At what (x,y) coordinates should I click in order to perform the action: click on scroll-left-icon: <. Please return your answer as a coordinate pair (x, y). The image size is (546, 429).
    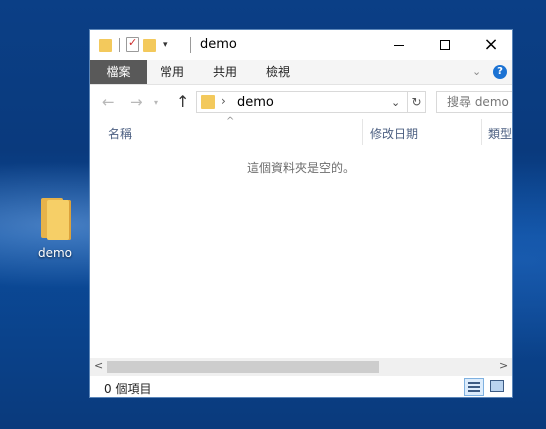
    Looking at the image, I should click on (98, 365).